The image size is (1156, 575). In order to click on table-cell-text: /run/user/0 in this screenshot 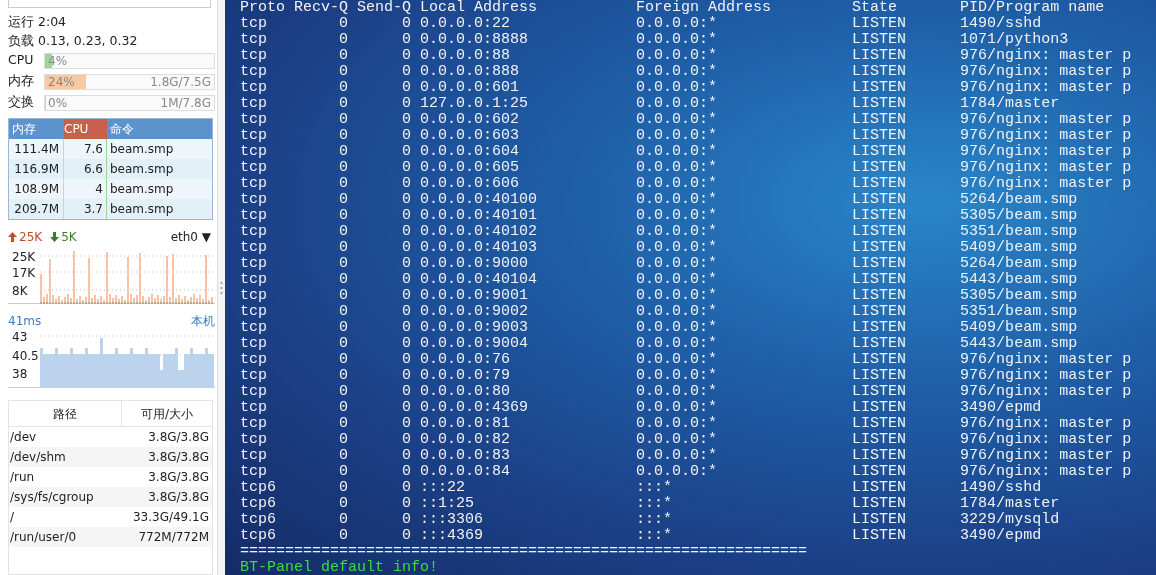, I will do `click(43, 537)`.